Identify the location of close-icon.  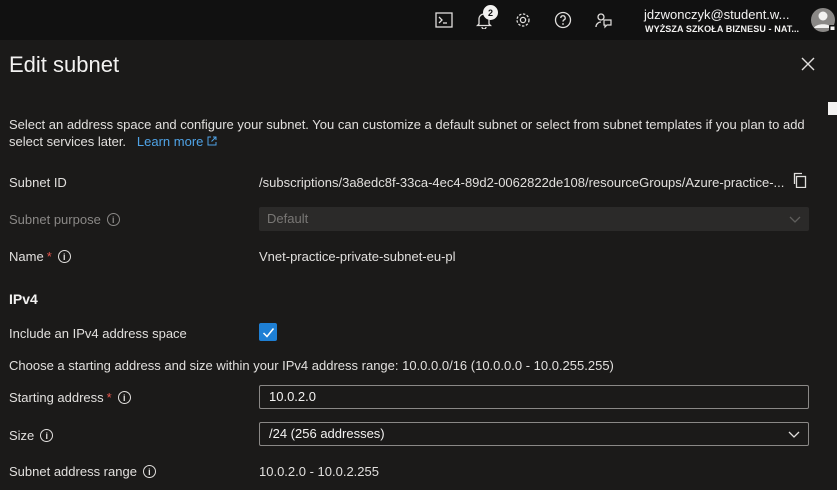
(808, 64).